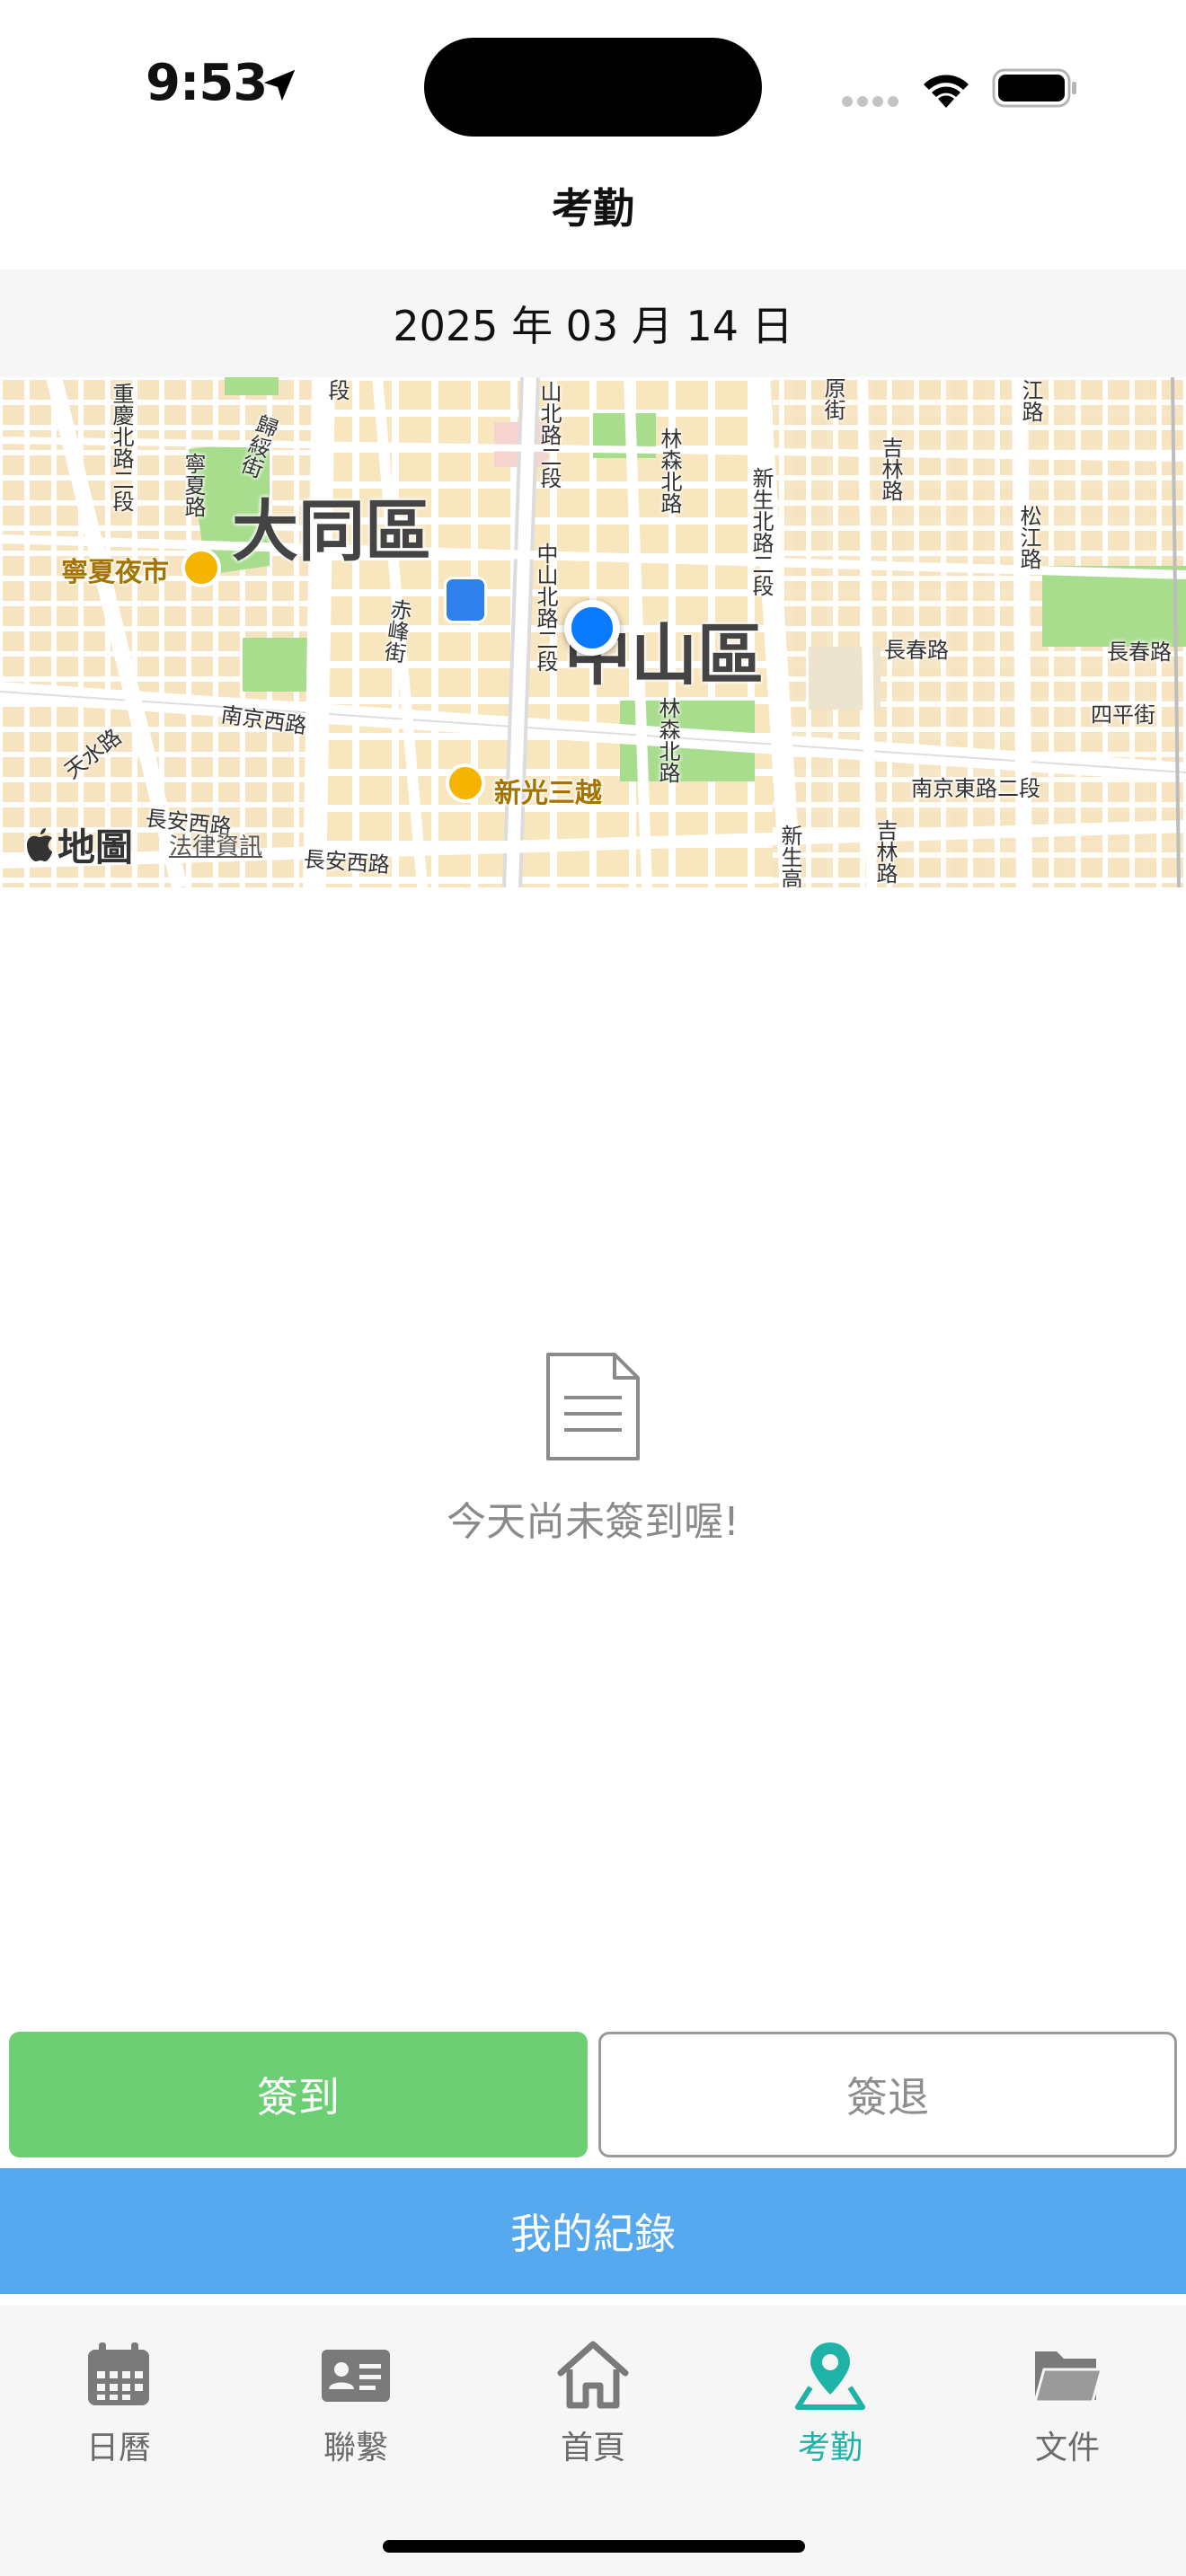 The height and width of the screenshot is (2576, 1186). I want to click on check-in-button: 簽到, so click(298, 2094).